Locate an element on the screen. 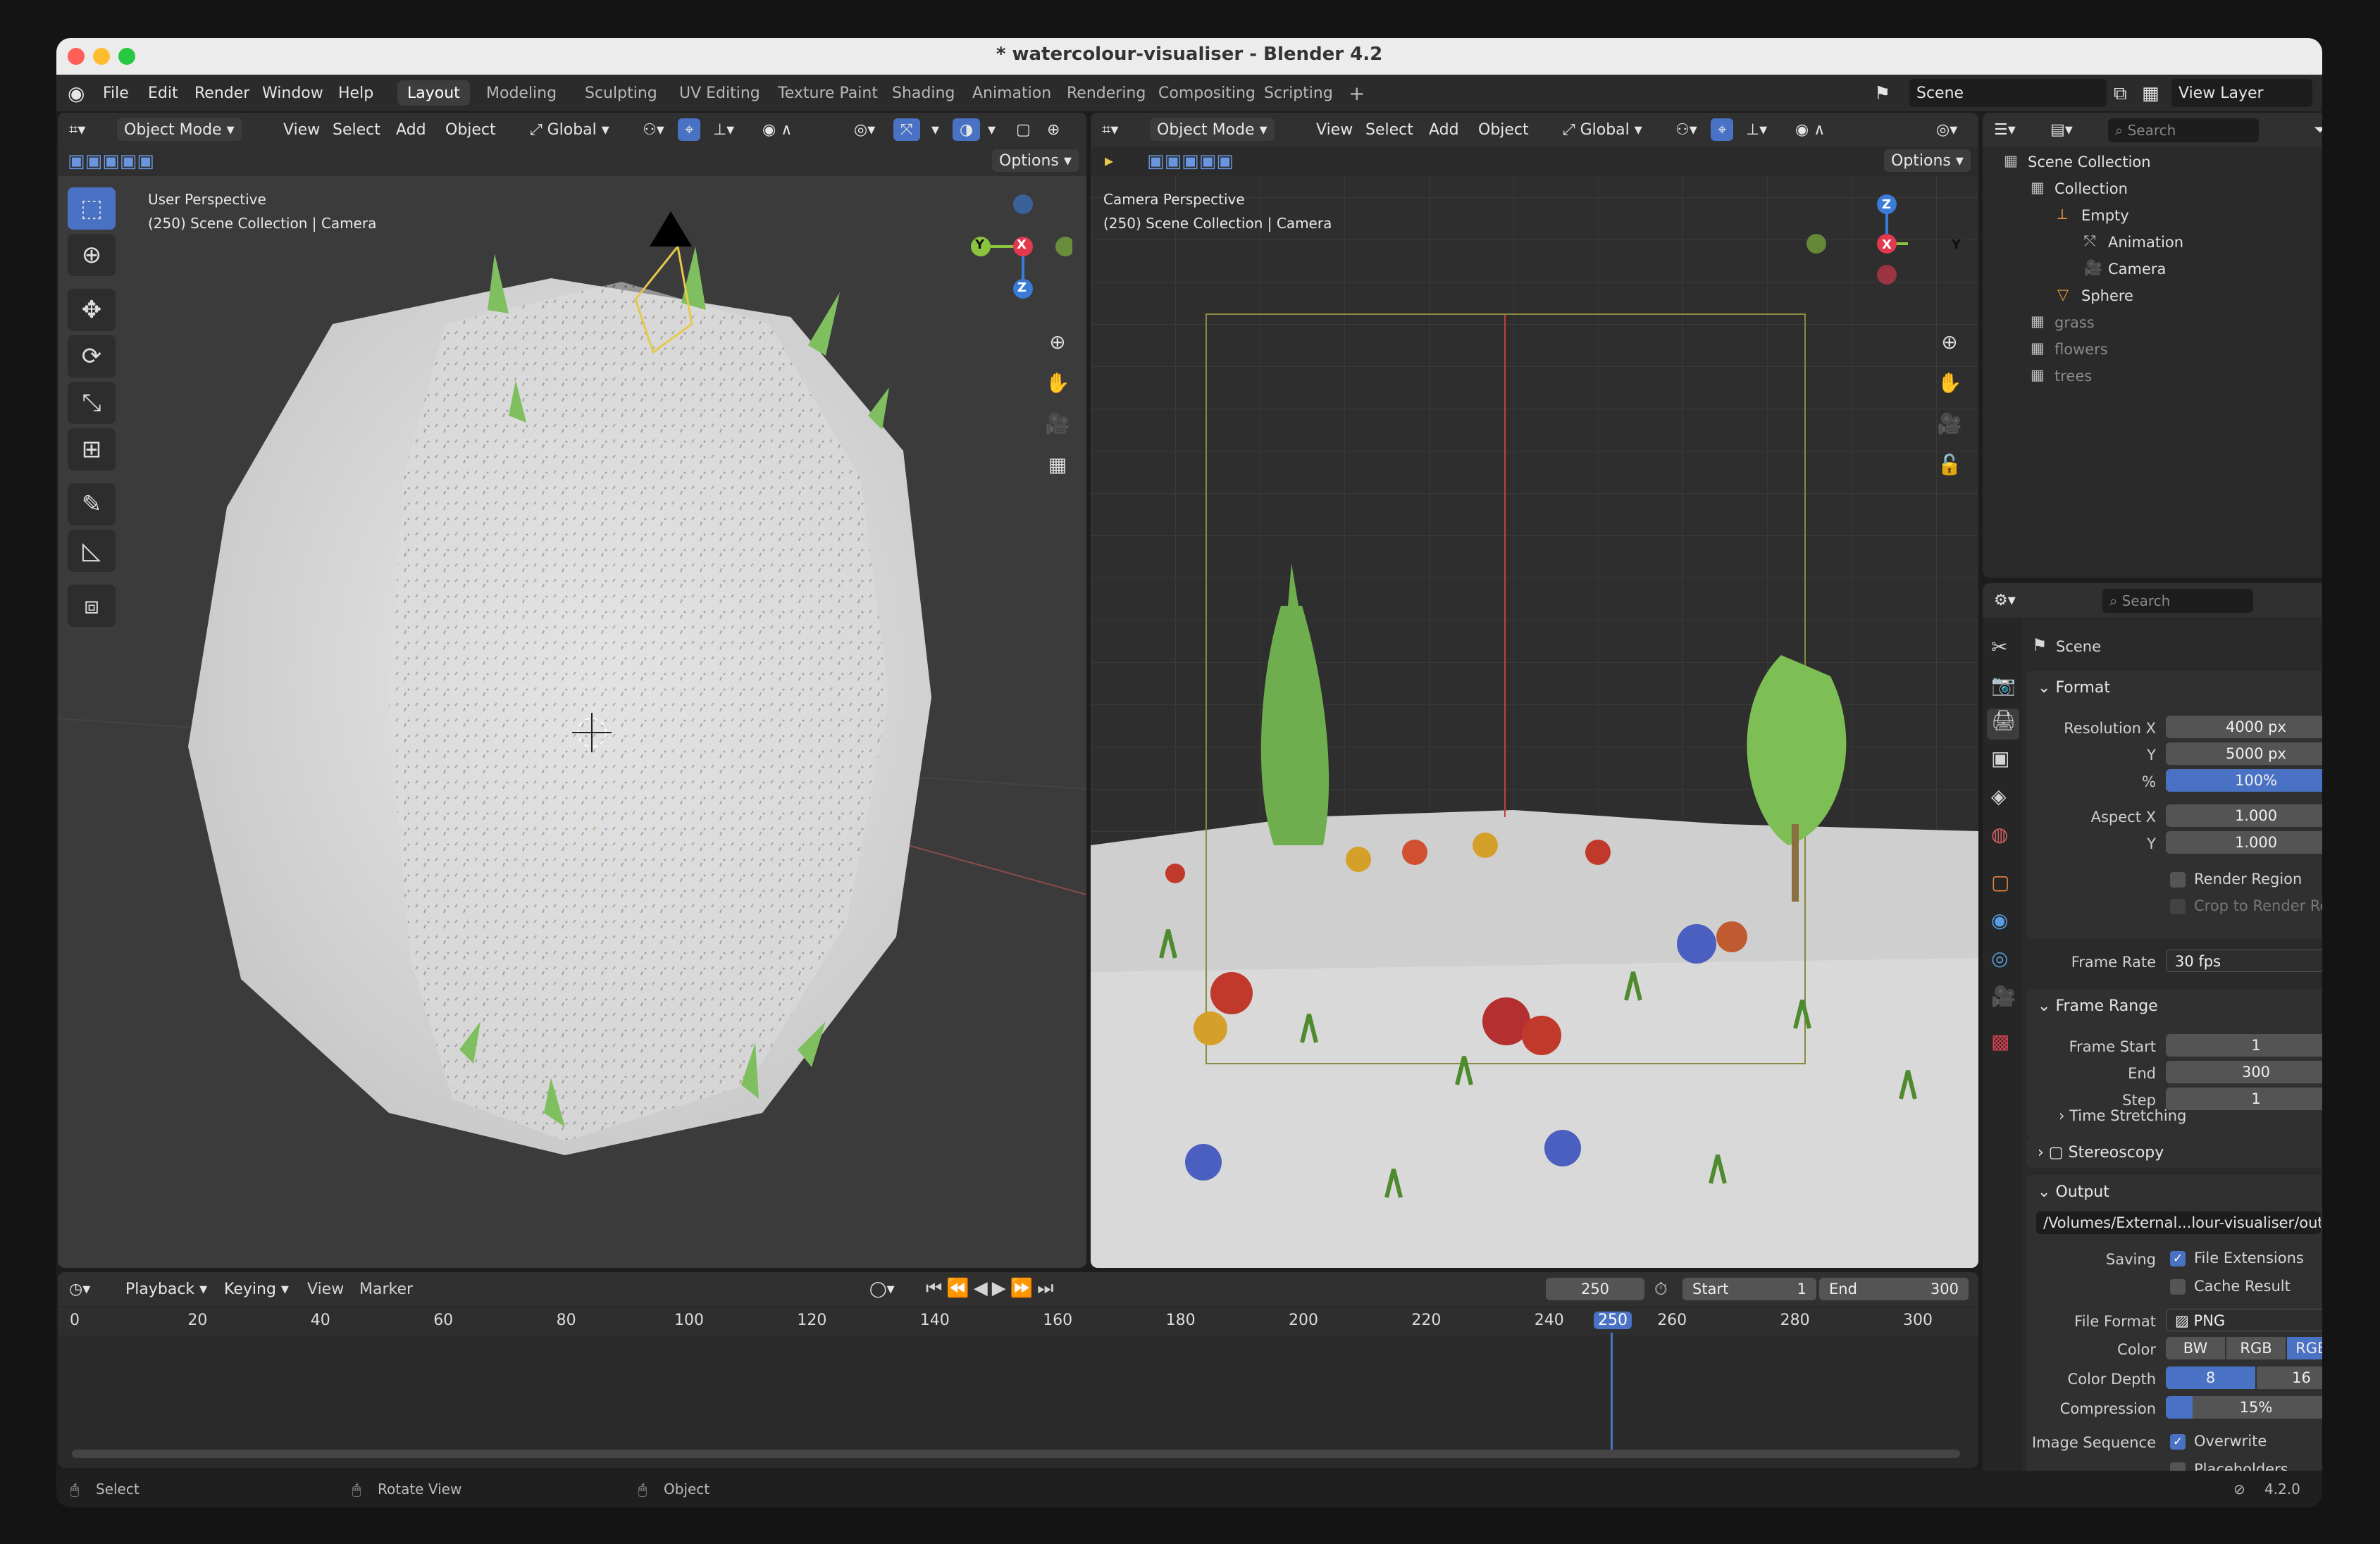 The height and width of the screenshot is (1544, 2380). tab-object-icon: ▢ is located at coordinates (2000, 882).